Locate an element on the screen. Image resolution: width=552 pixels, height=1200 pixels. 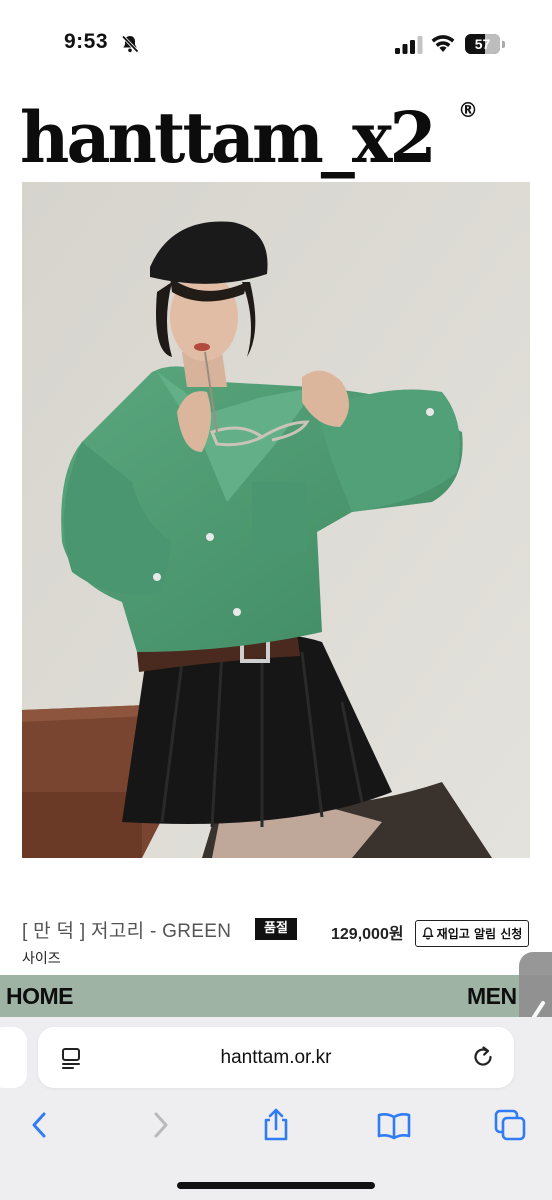
restock-alert-button: 재입고 알림 신청 is located at coordinates (472, 933).